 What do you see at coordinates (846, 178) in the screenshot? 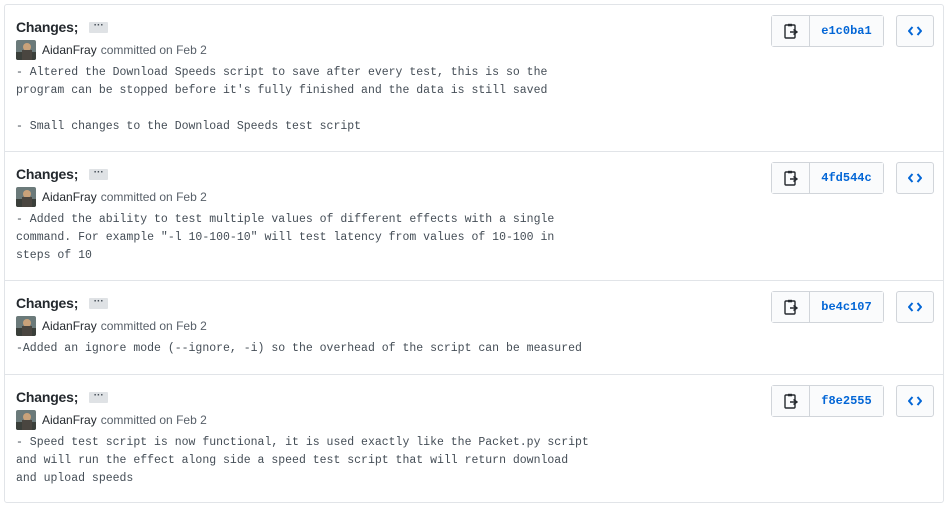
I see `sha-link: 4fd544c` at bounding box center [846, 178].